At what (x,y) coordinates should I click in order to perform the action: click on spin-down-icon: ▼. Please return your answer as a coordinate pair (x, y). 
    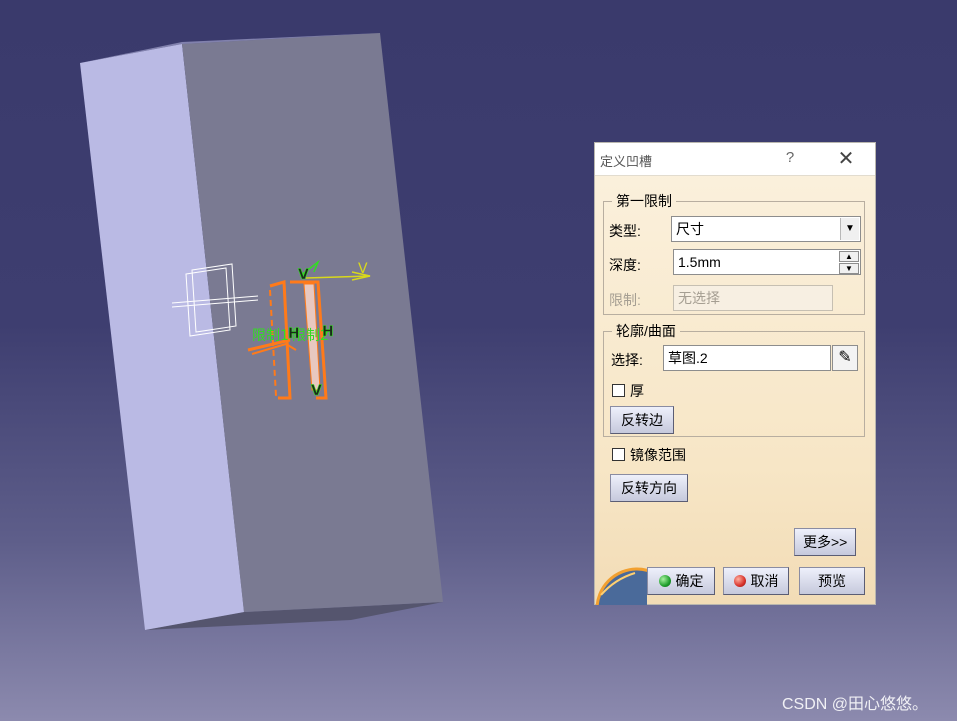
    Looking at the image, I should click on (849, 268).